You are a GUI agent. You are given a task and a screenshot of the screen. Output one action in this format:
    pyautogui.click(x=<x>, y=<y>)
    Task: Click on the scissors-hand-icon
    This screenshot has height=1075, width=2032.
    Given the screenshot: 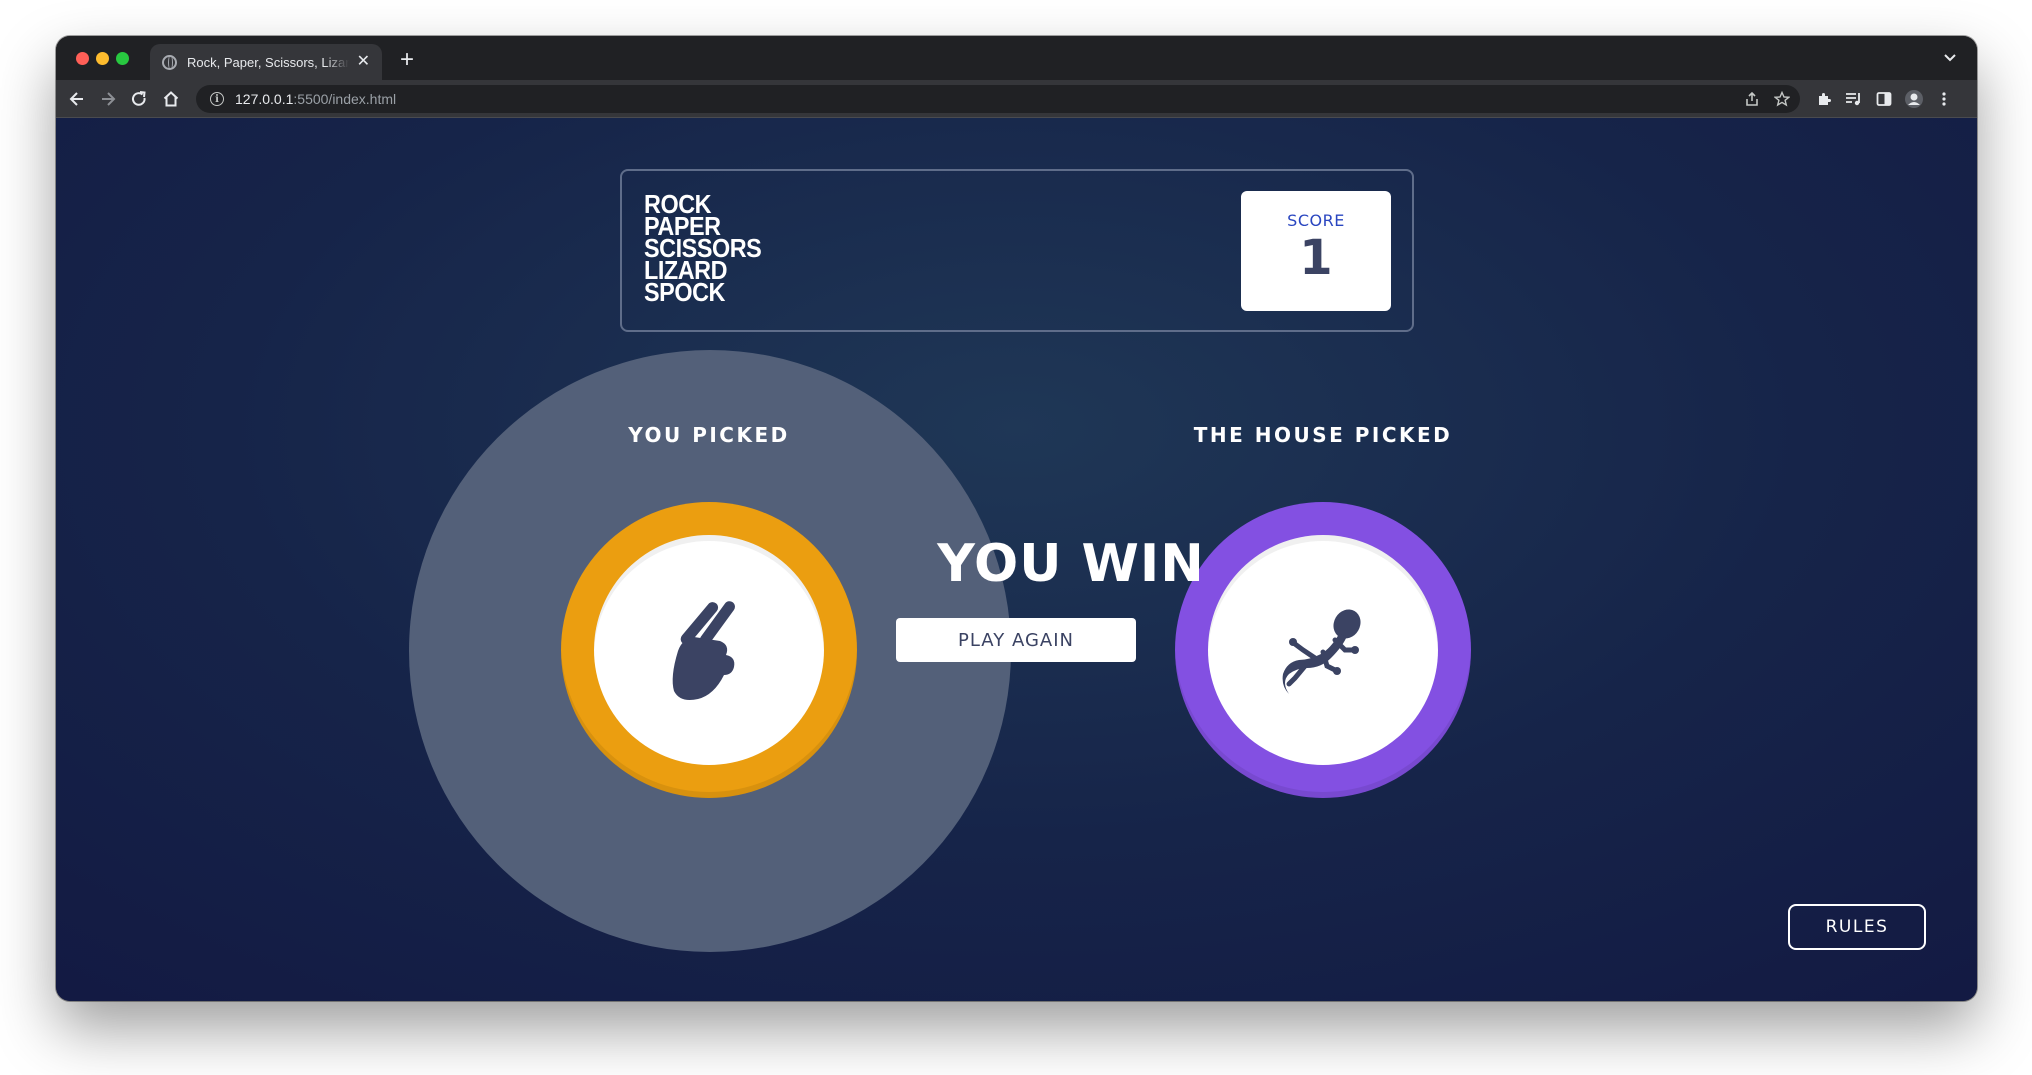 What is the action you would take?
    pyautogui.click(x=703, y=650)
    